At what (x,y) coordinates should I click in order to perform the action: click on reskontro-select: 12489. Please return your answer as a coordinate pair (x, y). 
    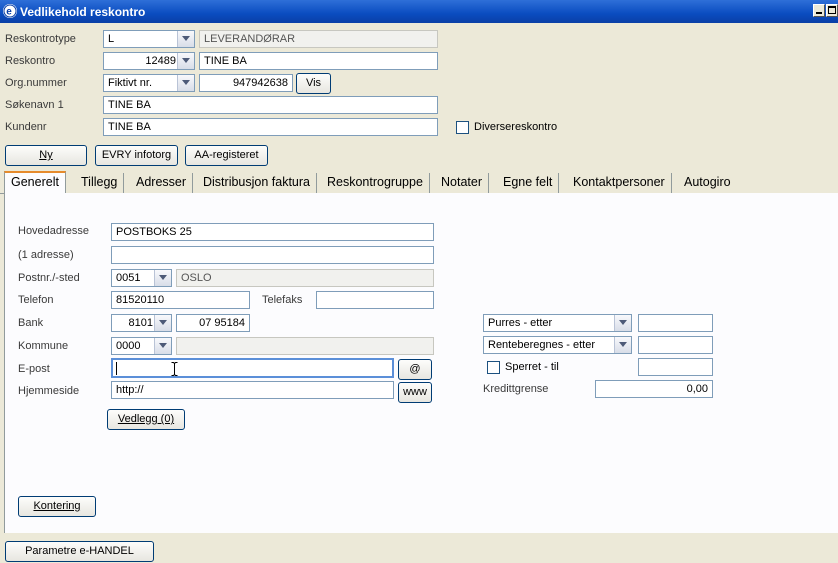
    Looking at the image, I should click on (149, 61).